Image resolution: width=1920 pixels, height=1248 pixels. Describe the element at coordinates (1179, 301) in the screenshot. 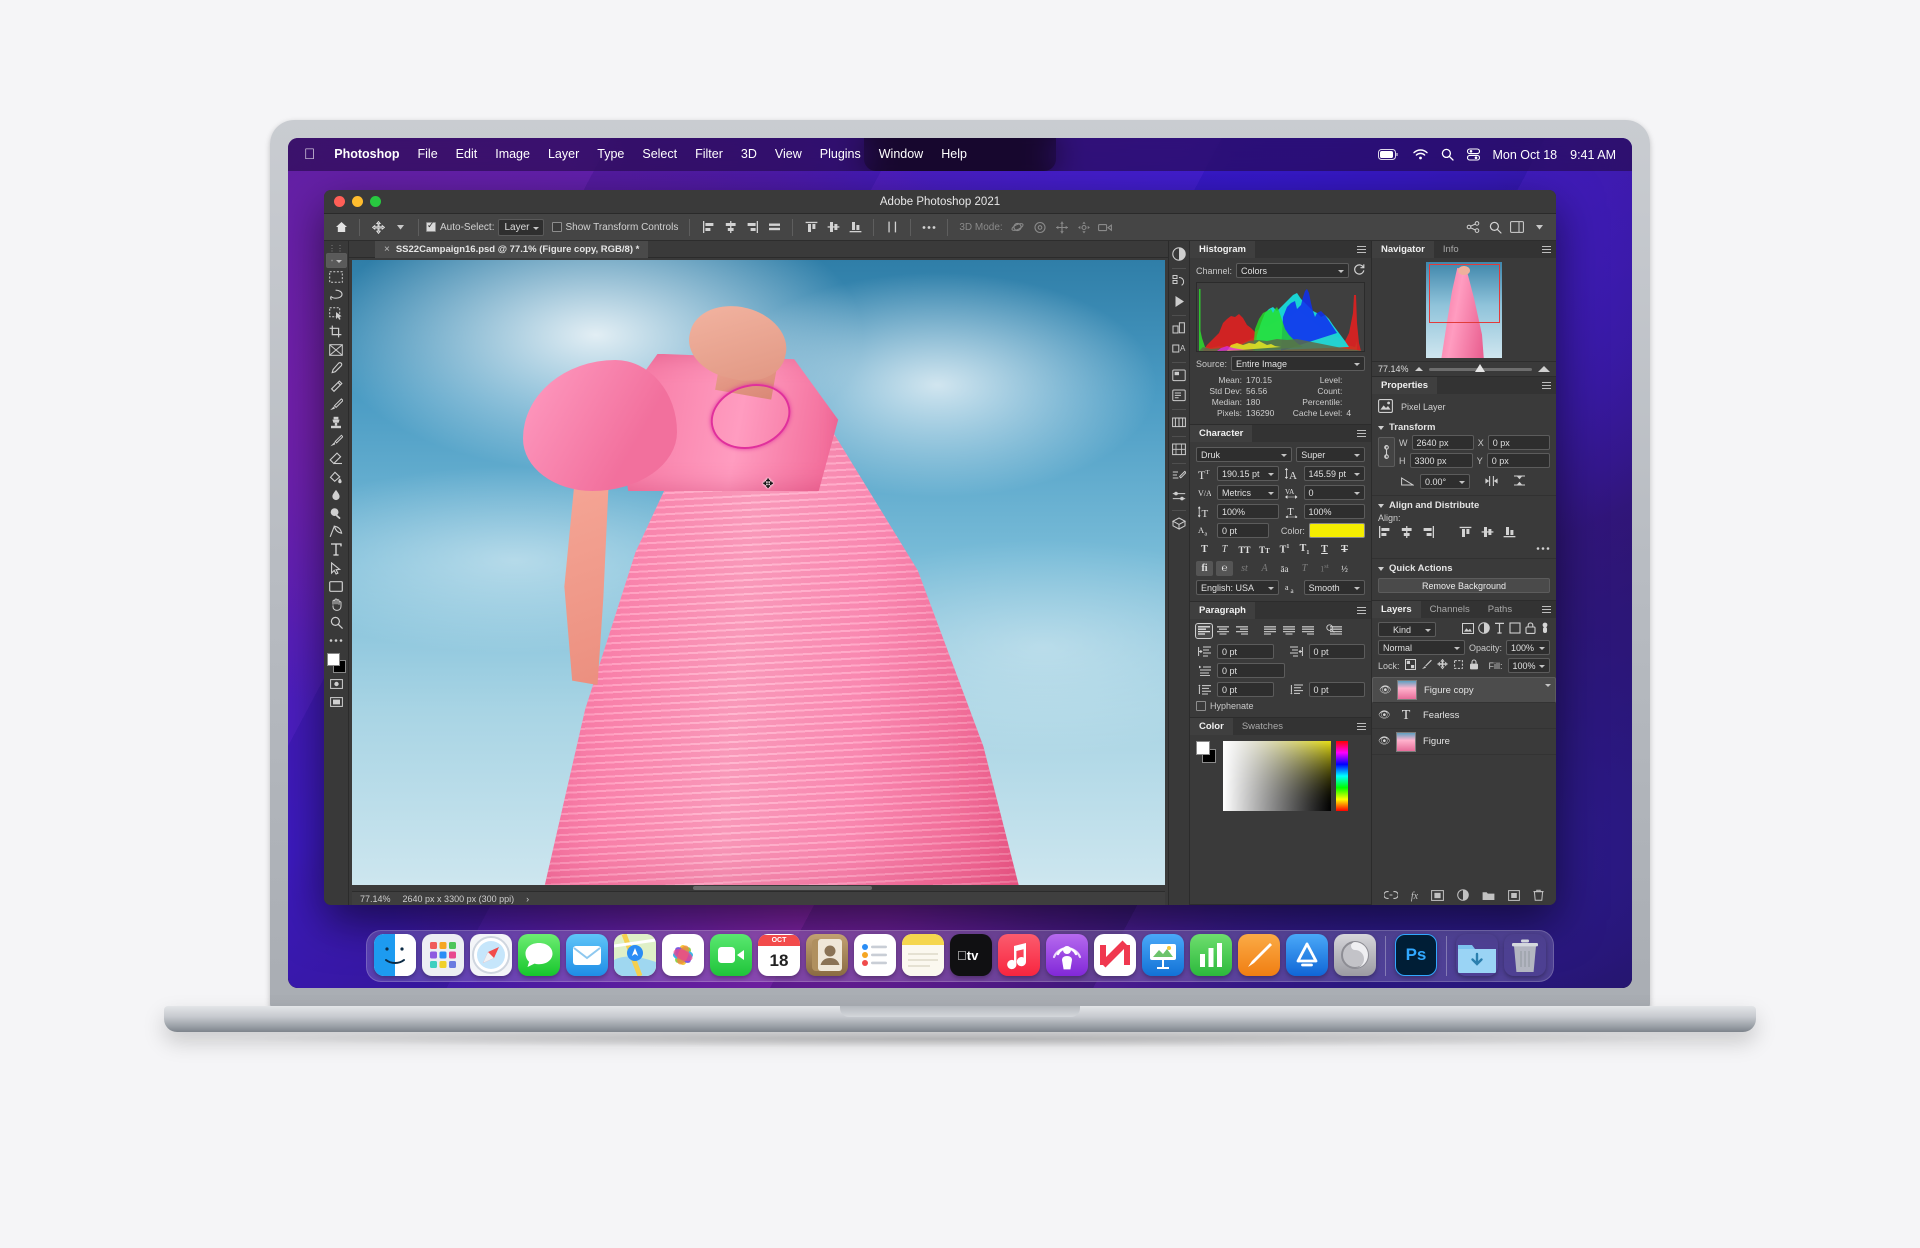

I see `actions-panel-icon` at that location.